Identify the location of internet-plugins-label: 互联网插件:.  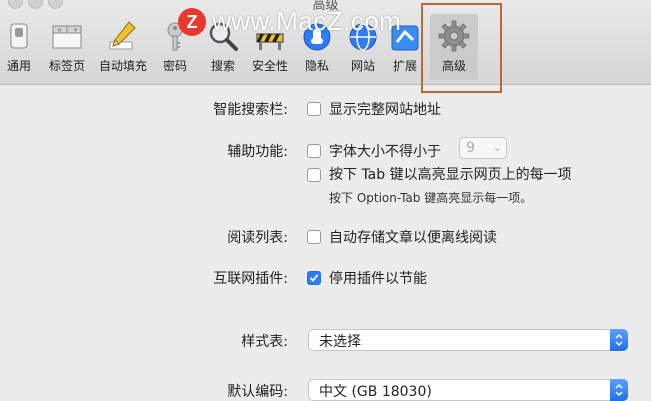
(250, 279).